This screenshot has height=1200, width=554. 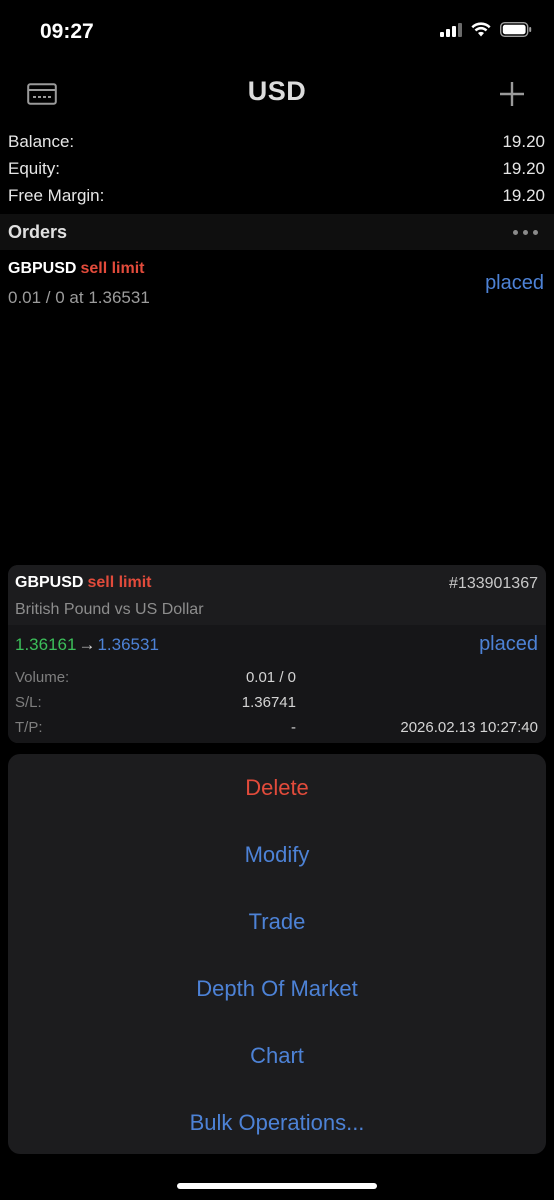 What do you see at coordinates (512, 94) in the screenshot?
I see `plus-icon` at bounding box center [512, 94].